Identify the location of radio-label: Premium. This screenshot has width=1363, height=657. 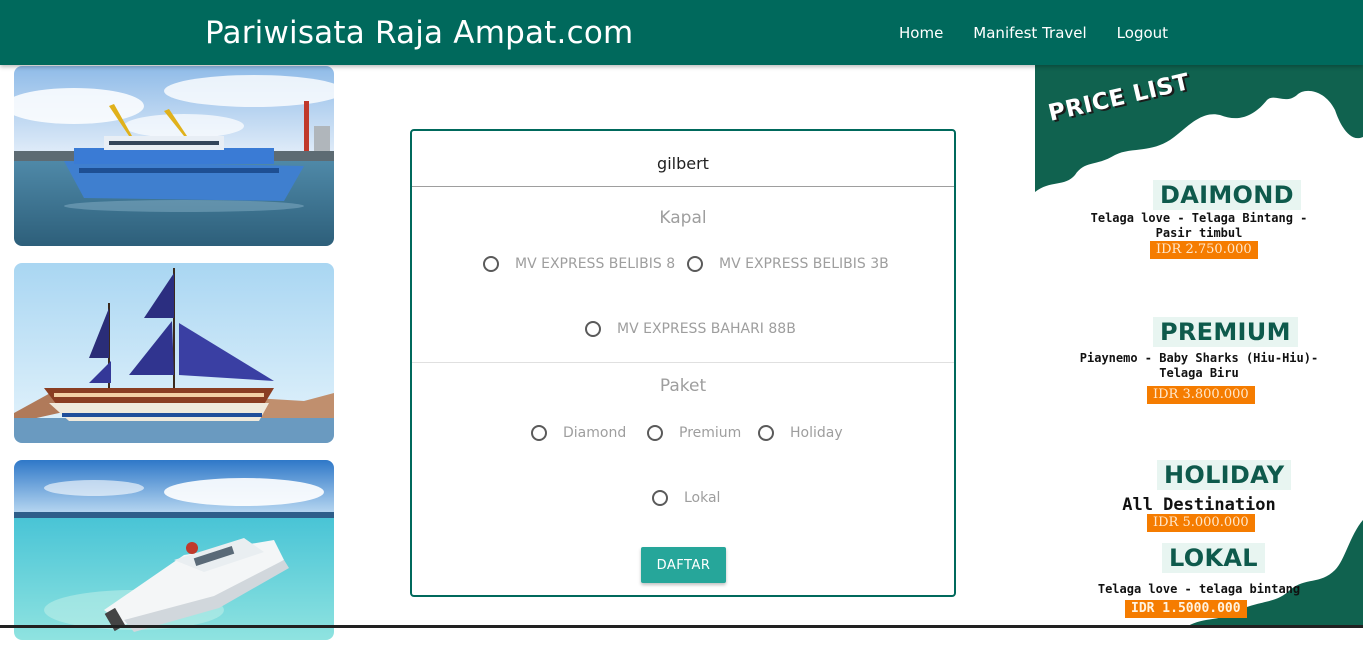
(710, 433).